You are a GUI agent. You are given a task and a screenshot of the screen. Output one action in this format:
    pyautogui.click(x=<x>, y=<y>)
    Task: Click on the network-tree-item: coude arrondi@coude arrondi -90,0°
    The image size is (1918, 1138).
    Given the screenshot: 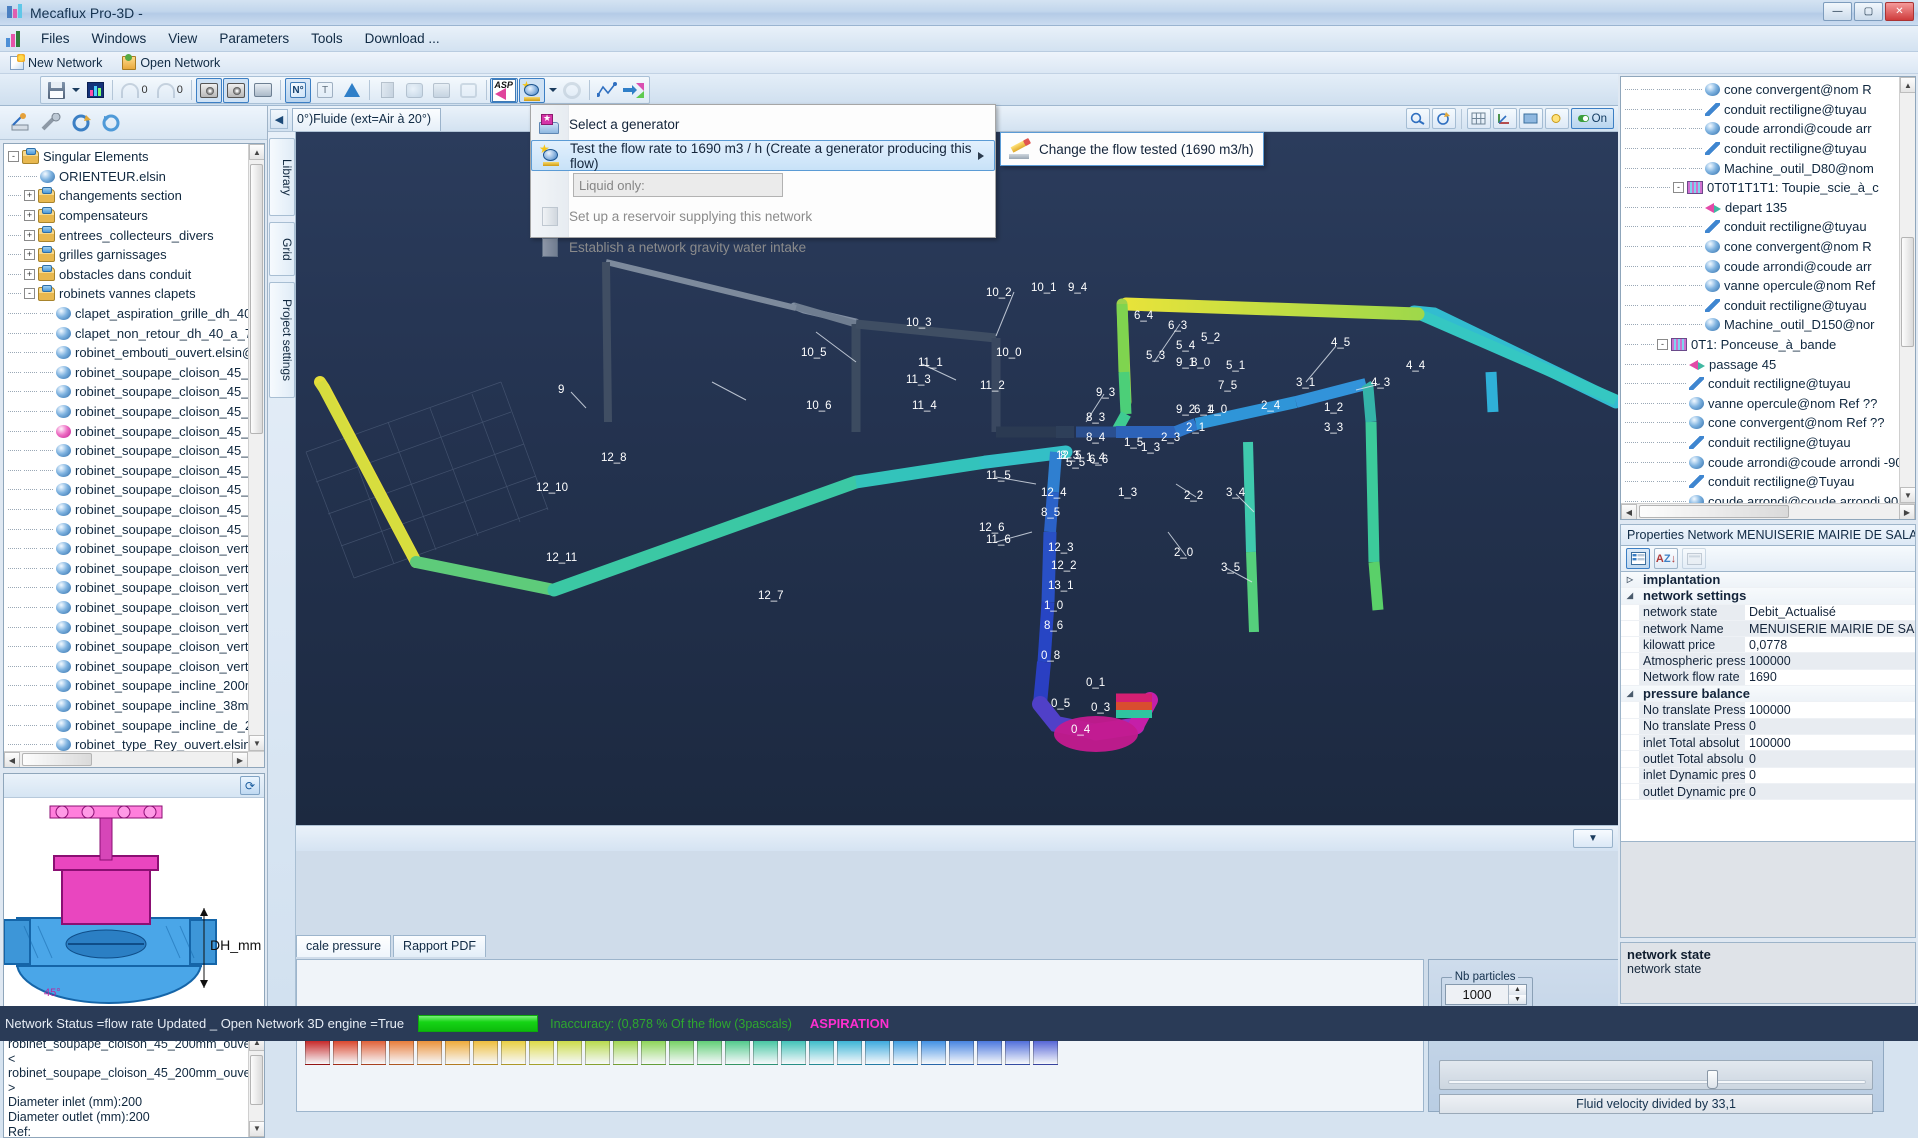 What is the action you would take?
    pyautogui.click(x=1770, y=462)
    